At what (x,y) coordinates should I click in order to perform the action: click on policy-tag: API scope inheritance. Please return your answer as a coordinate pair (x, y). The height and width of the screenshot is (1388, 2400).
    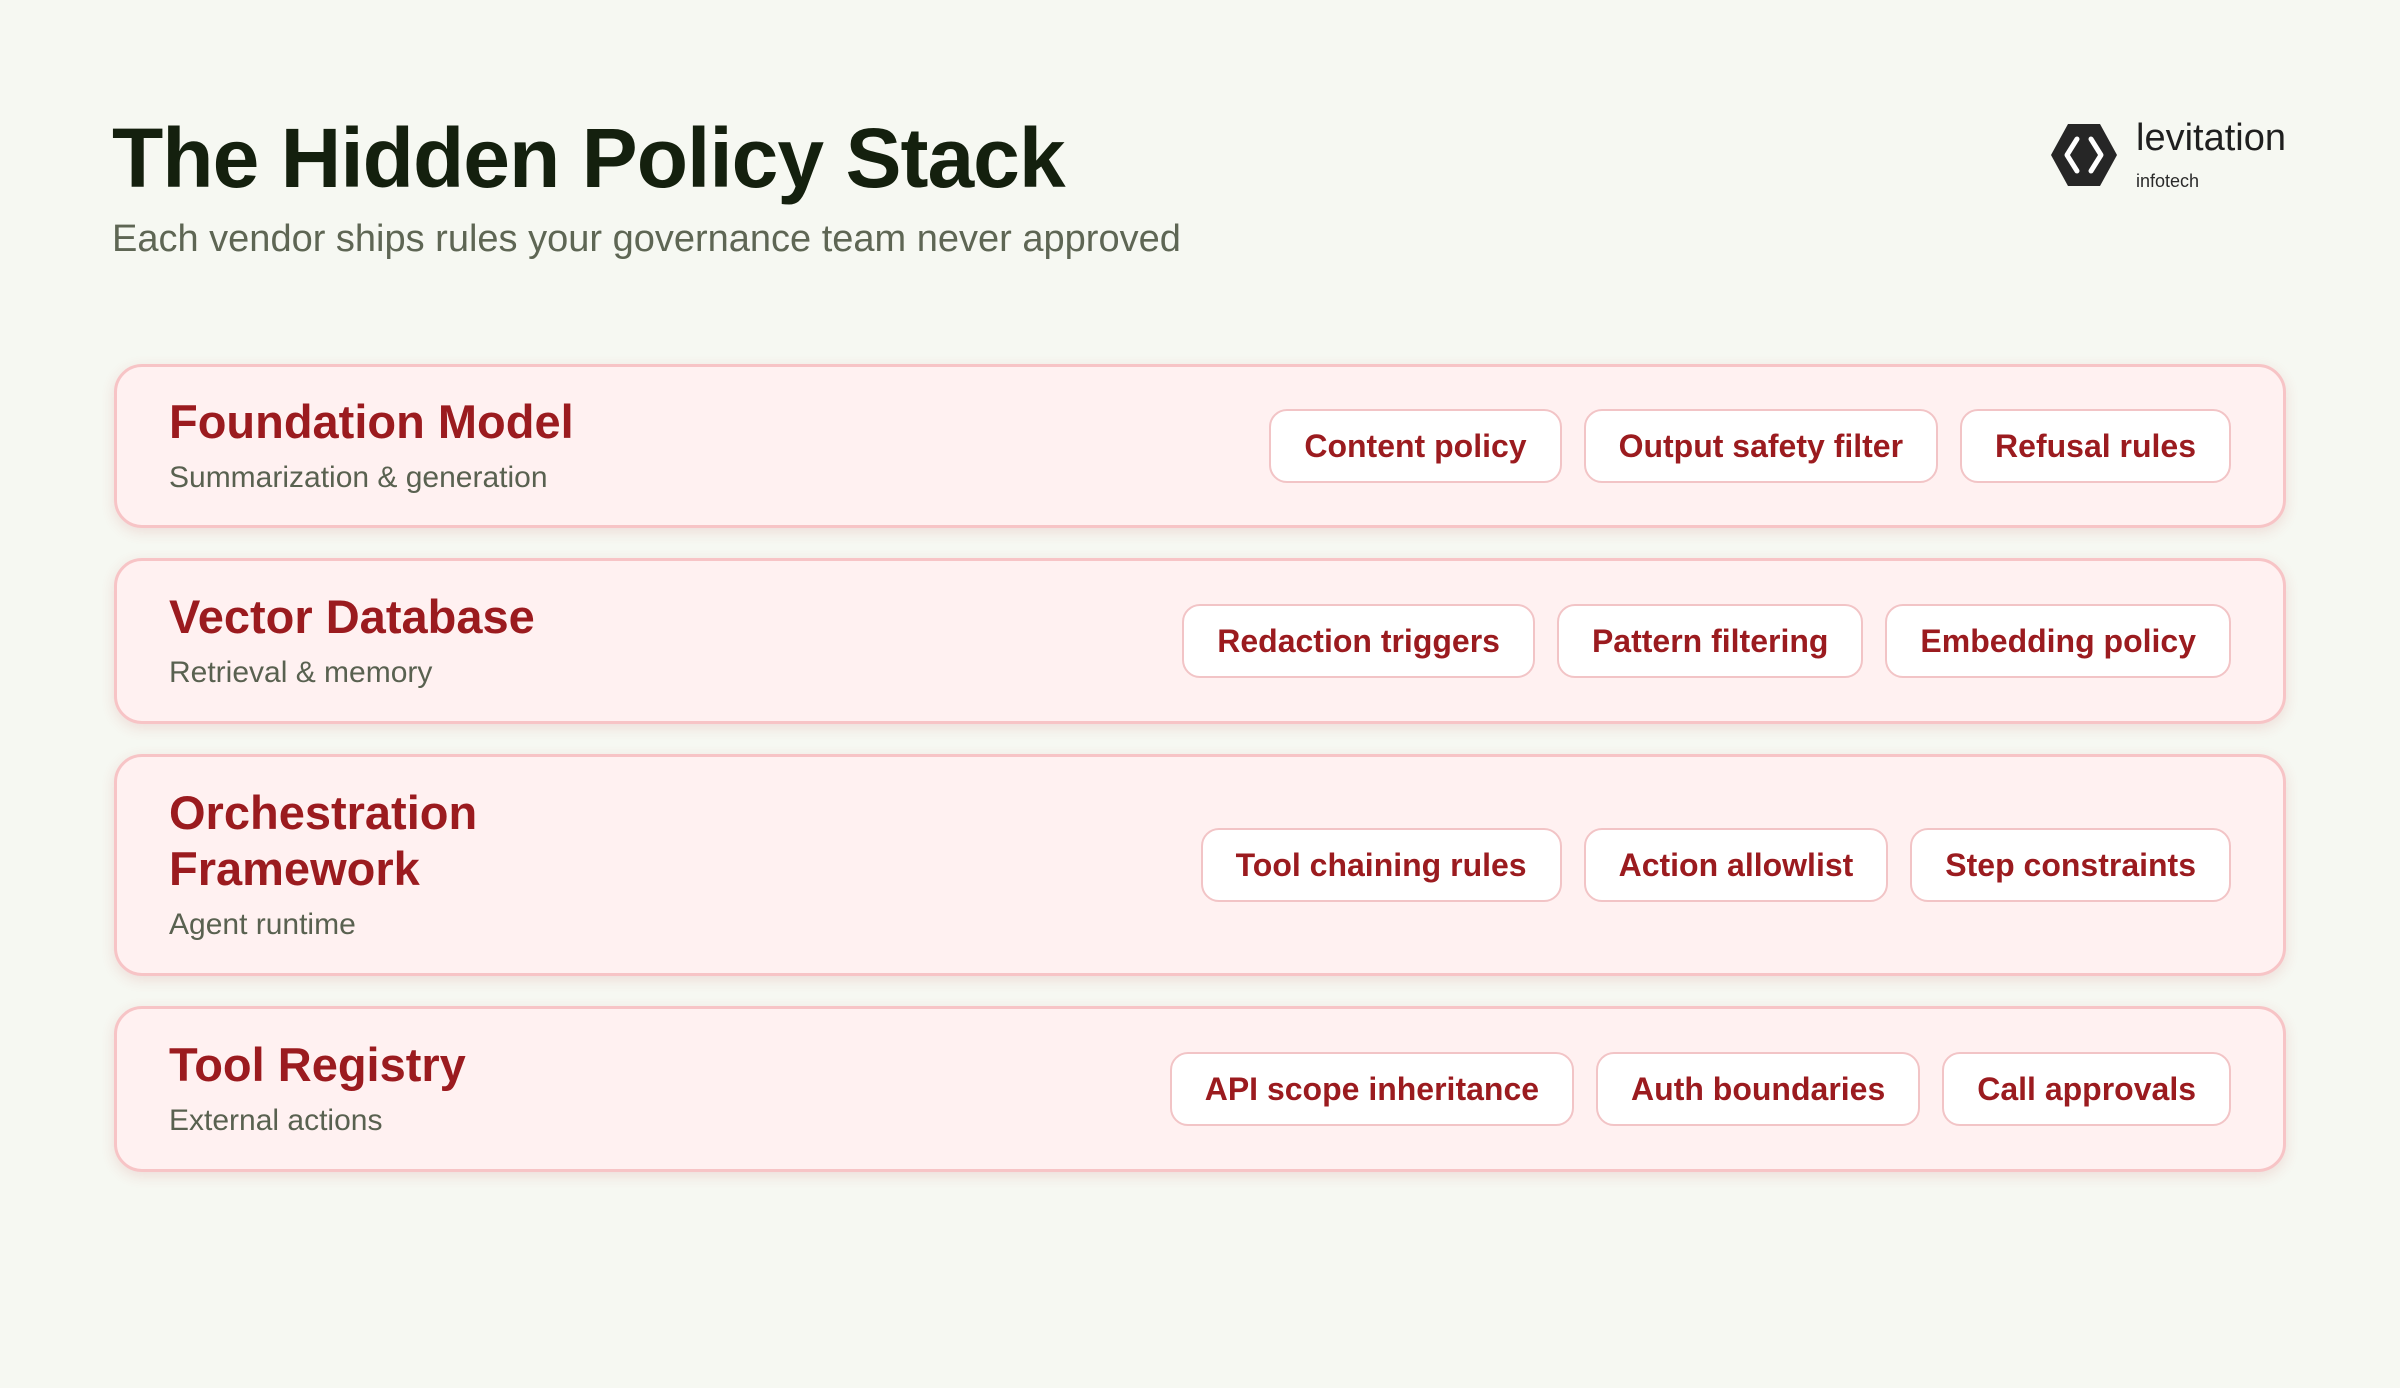
    Looking at the image, I should click on (1372, 1089).